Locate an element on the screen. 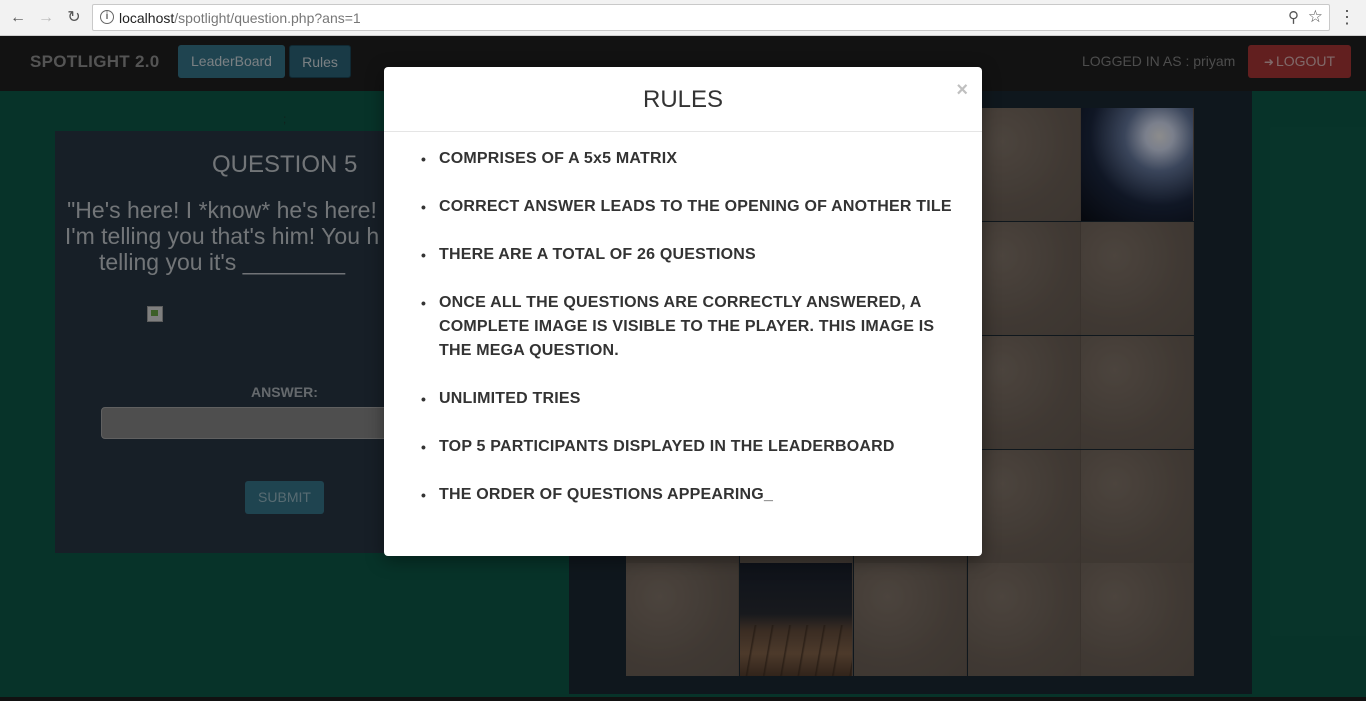 The width and height of the screenshot is (1366, 701). forward-arrow-icon: → is located at coordinates (46, 18).